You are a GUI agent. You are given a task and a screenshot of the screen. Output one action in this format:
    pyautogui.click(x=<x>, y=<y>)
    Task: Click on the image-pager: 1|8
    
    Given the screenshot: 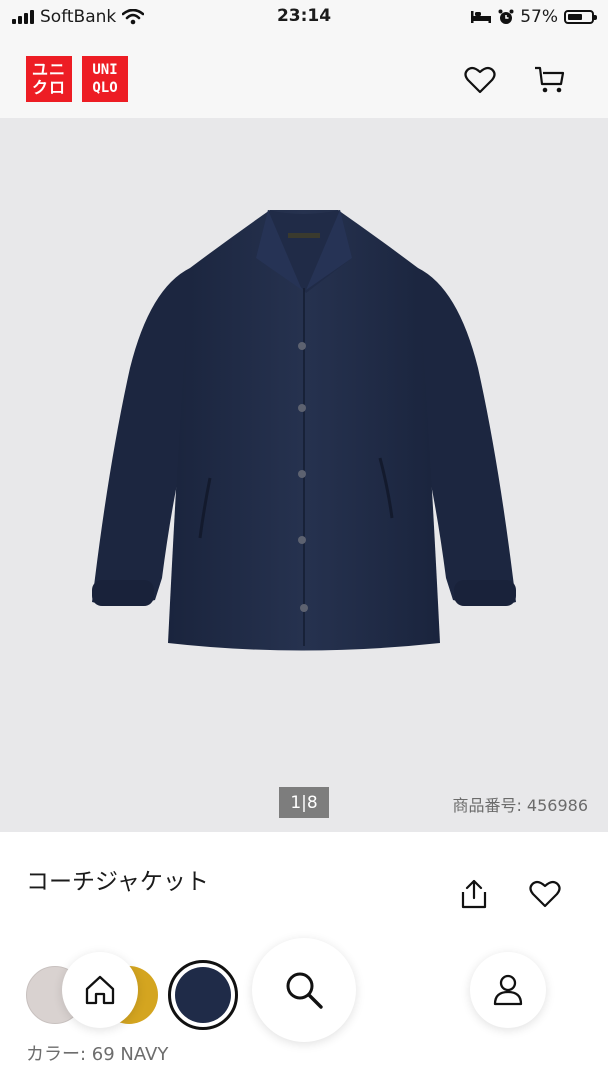 What is the action you would take?
    pyautogui.click(x=304, y=802)
    